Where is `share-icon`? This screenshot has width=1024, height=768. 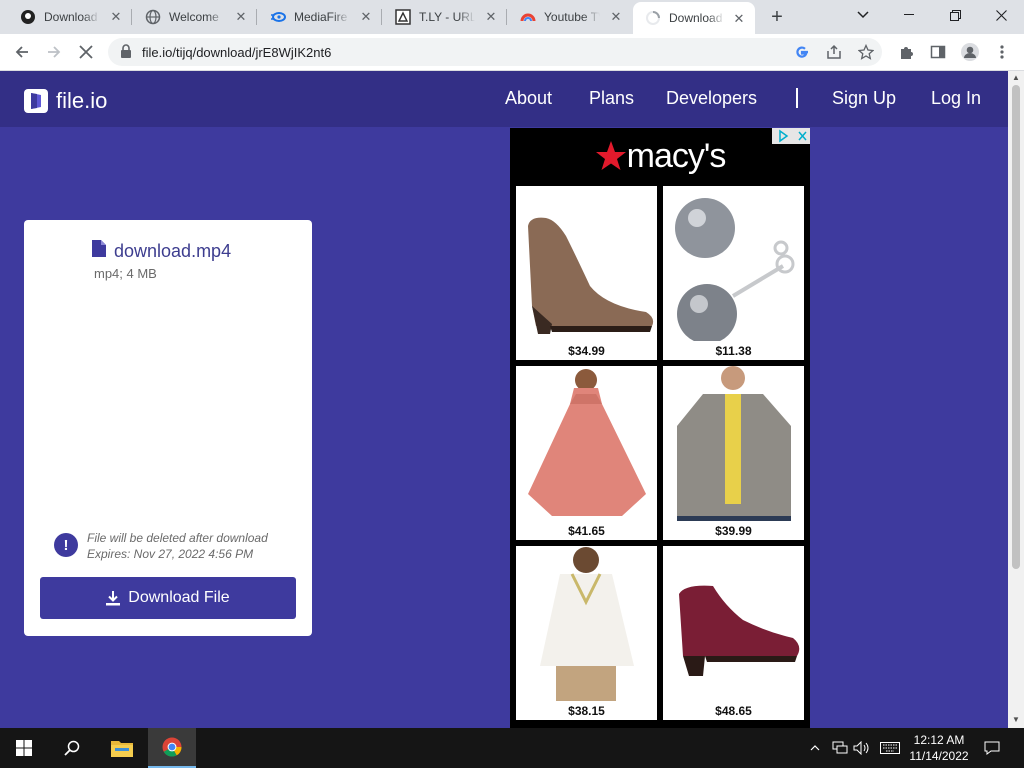
share-icon is located at coordinates (834, 52).